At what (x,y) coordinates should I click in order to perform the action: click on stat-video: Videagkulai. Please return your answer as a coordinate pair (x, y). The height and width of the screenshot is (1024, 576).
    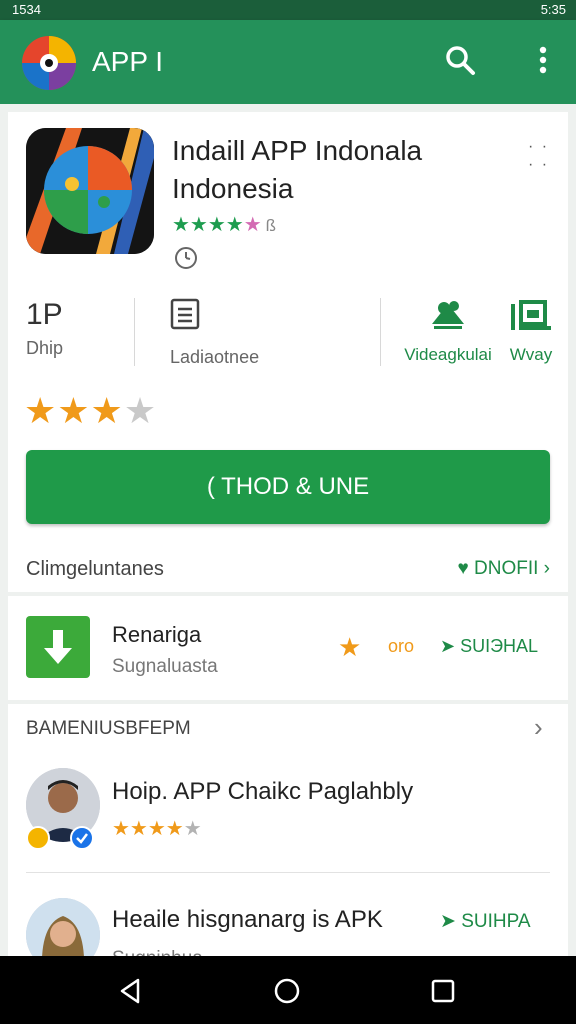
    Looking at the image, I should click on (448, 331).